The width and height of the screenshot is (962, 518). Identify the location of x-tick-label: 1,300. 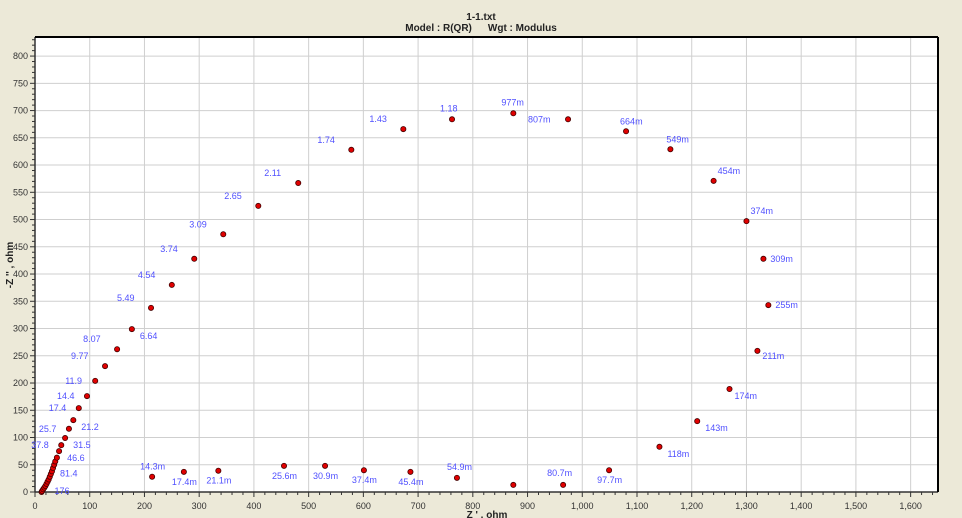
(746, 506).